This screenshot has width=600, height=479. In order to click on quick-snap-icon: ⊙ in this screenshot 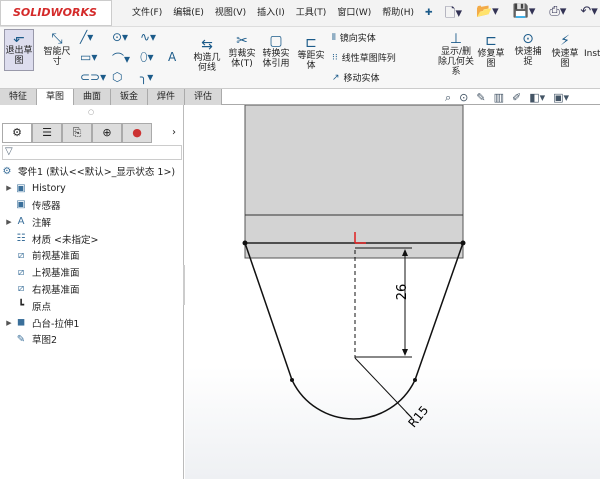, I will do `click(528, 39)`.